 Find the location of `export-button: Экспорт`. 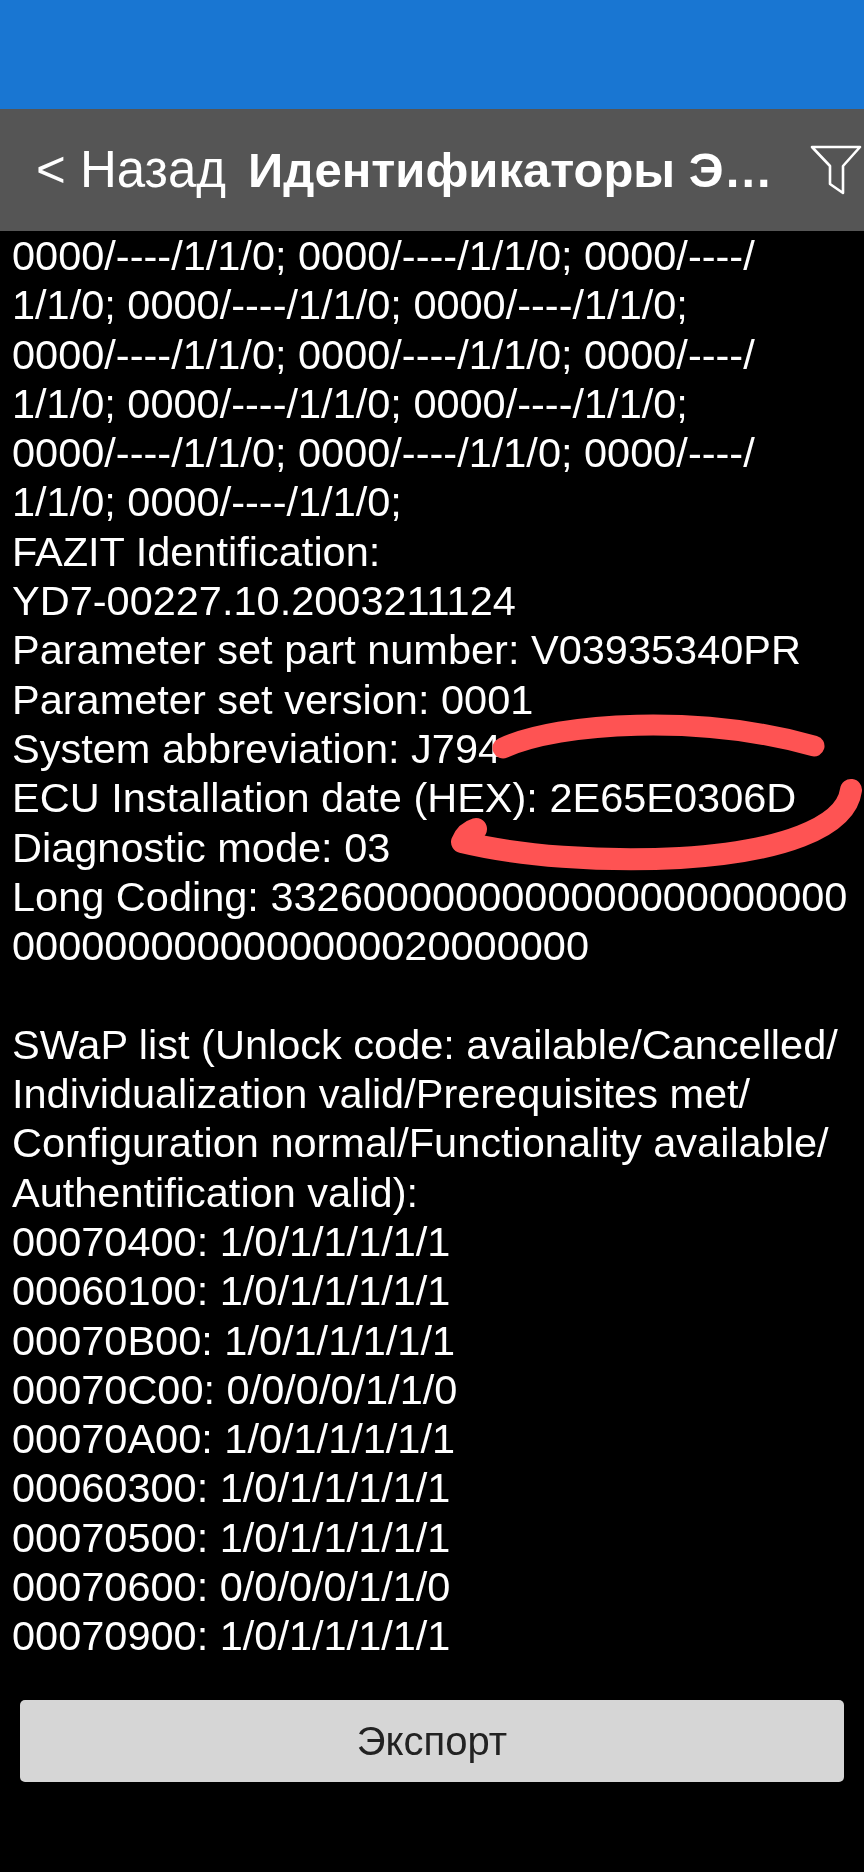

export-button: Экспорт is located at coordinates (432, 1741).